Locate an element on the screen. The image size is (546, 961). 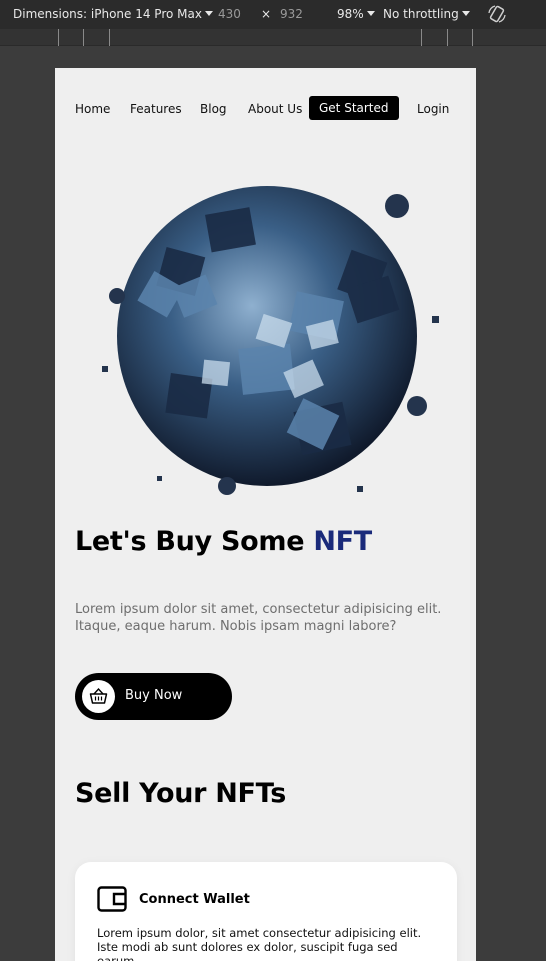
buy-now-button: Buy Now is located at coordinates (153, 696).